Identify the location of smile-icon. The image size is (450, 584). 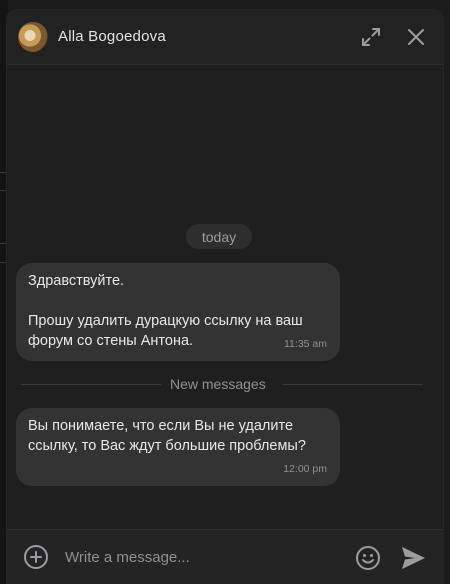
(368, 558).